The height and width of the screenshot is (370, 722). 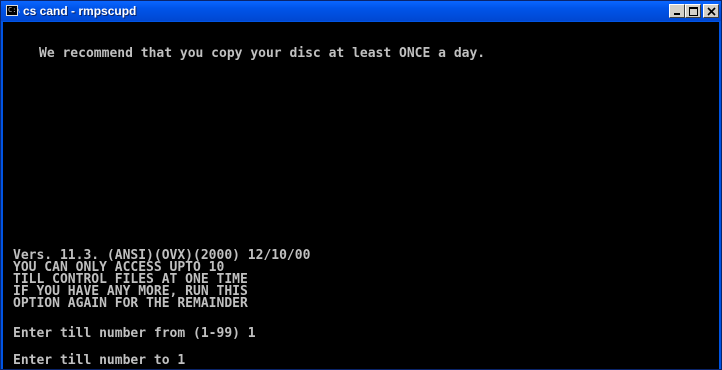 I want to click on window-title: cs cand - rmpscupd, so click(x=80, y=11).